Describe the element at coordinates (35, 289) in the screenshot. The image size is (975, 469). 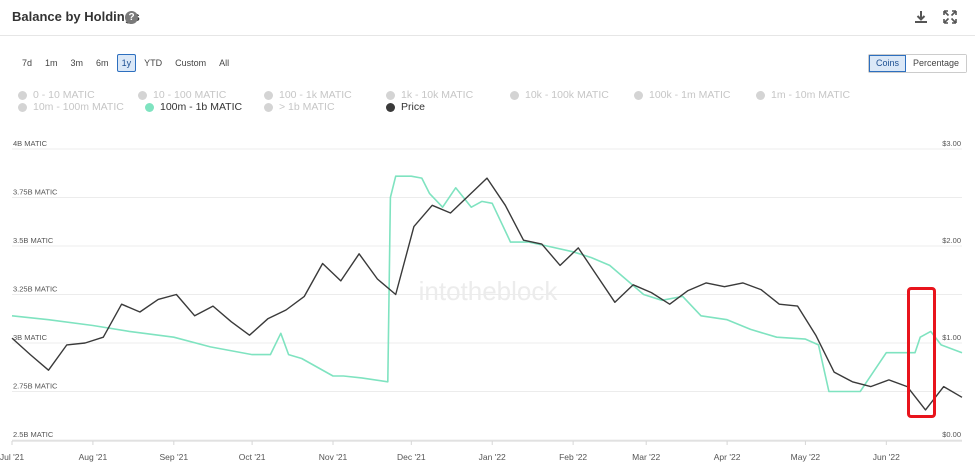
I see `y-left-tick-label: 3.25B MATIC` at that location.